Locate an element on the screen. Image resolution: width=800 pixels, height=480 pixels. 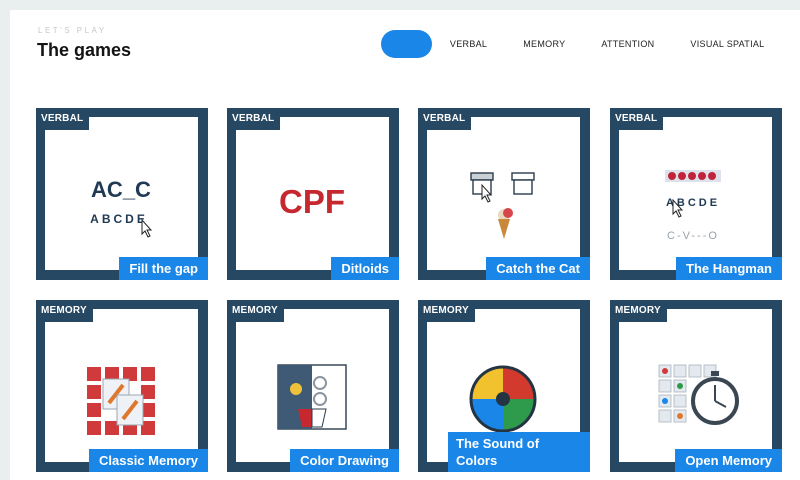
game-card-the-sound-of-colors: MEMORY The Sound of Colors is located at coordinates (504, 386).